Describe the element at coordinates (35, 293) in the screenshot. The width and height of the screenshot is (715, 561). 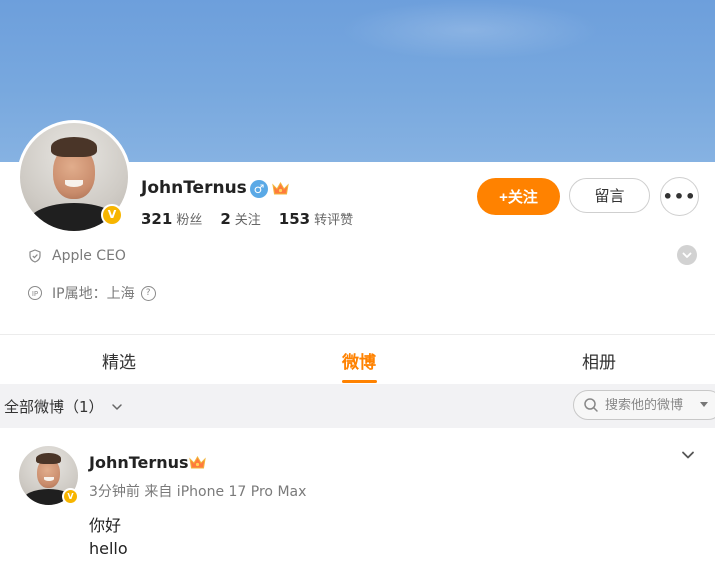
I see `ip-location-icon: IP` at that location.